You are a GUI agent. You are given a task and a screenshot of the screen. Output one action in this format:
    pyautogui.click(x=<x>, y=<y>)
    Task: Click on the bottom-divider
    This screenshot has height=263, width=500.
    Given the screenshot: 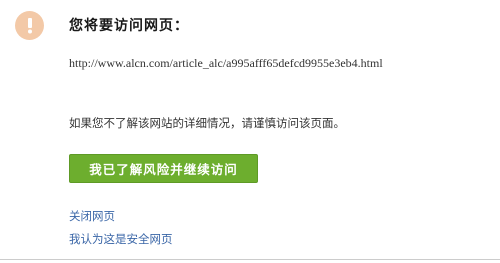 What is the action you would take?
    pyautogui.click(x=250, y=259)
    